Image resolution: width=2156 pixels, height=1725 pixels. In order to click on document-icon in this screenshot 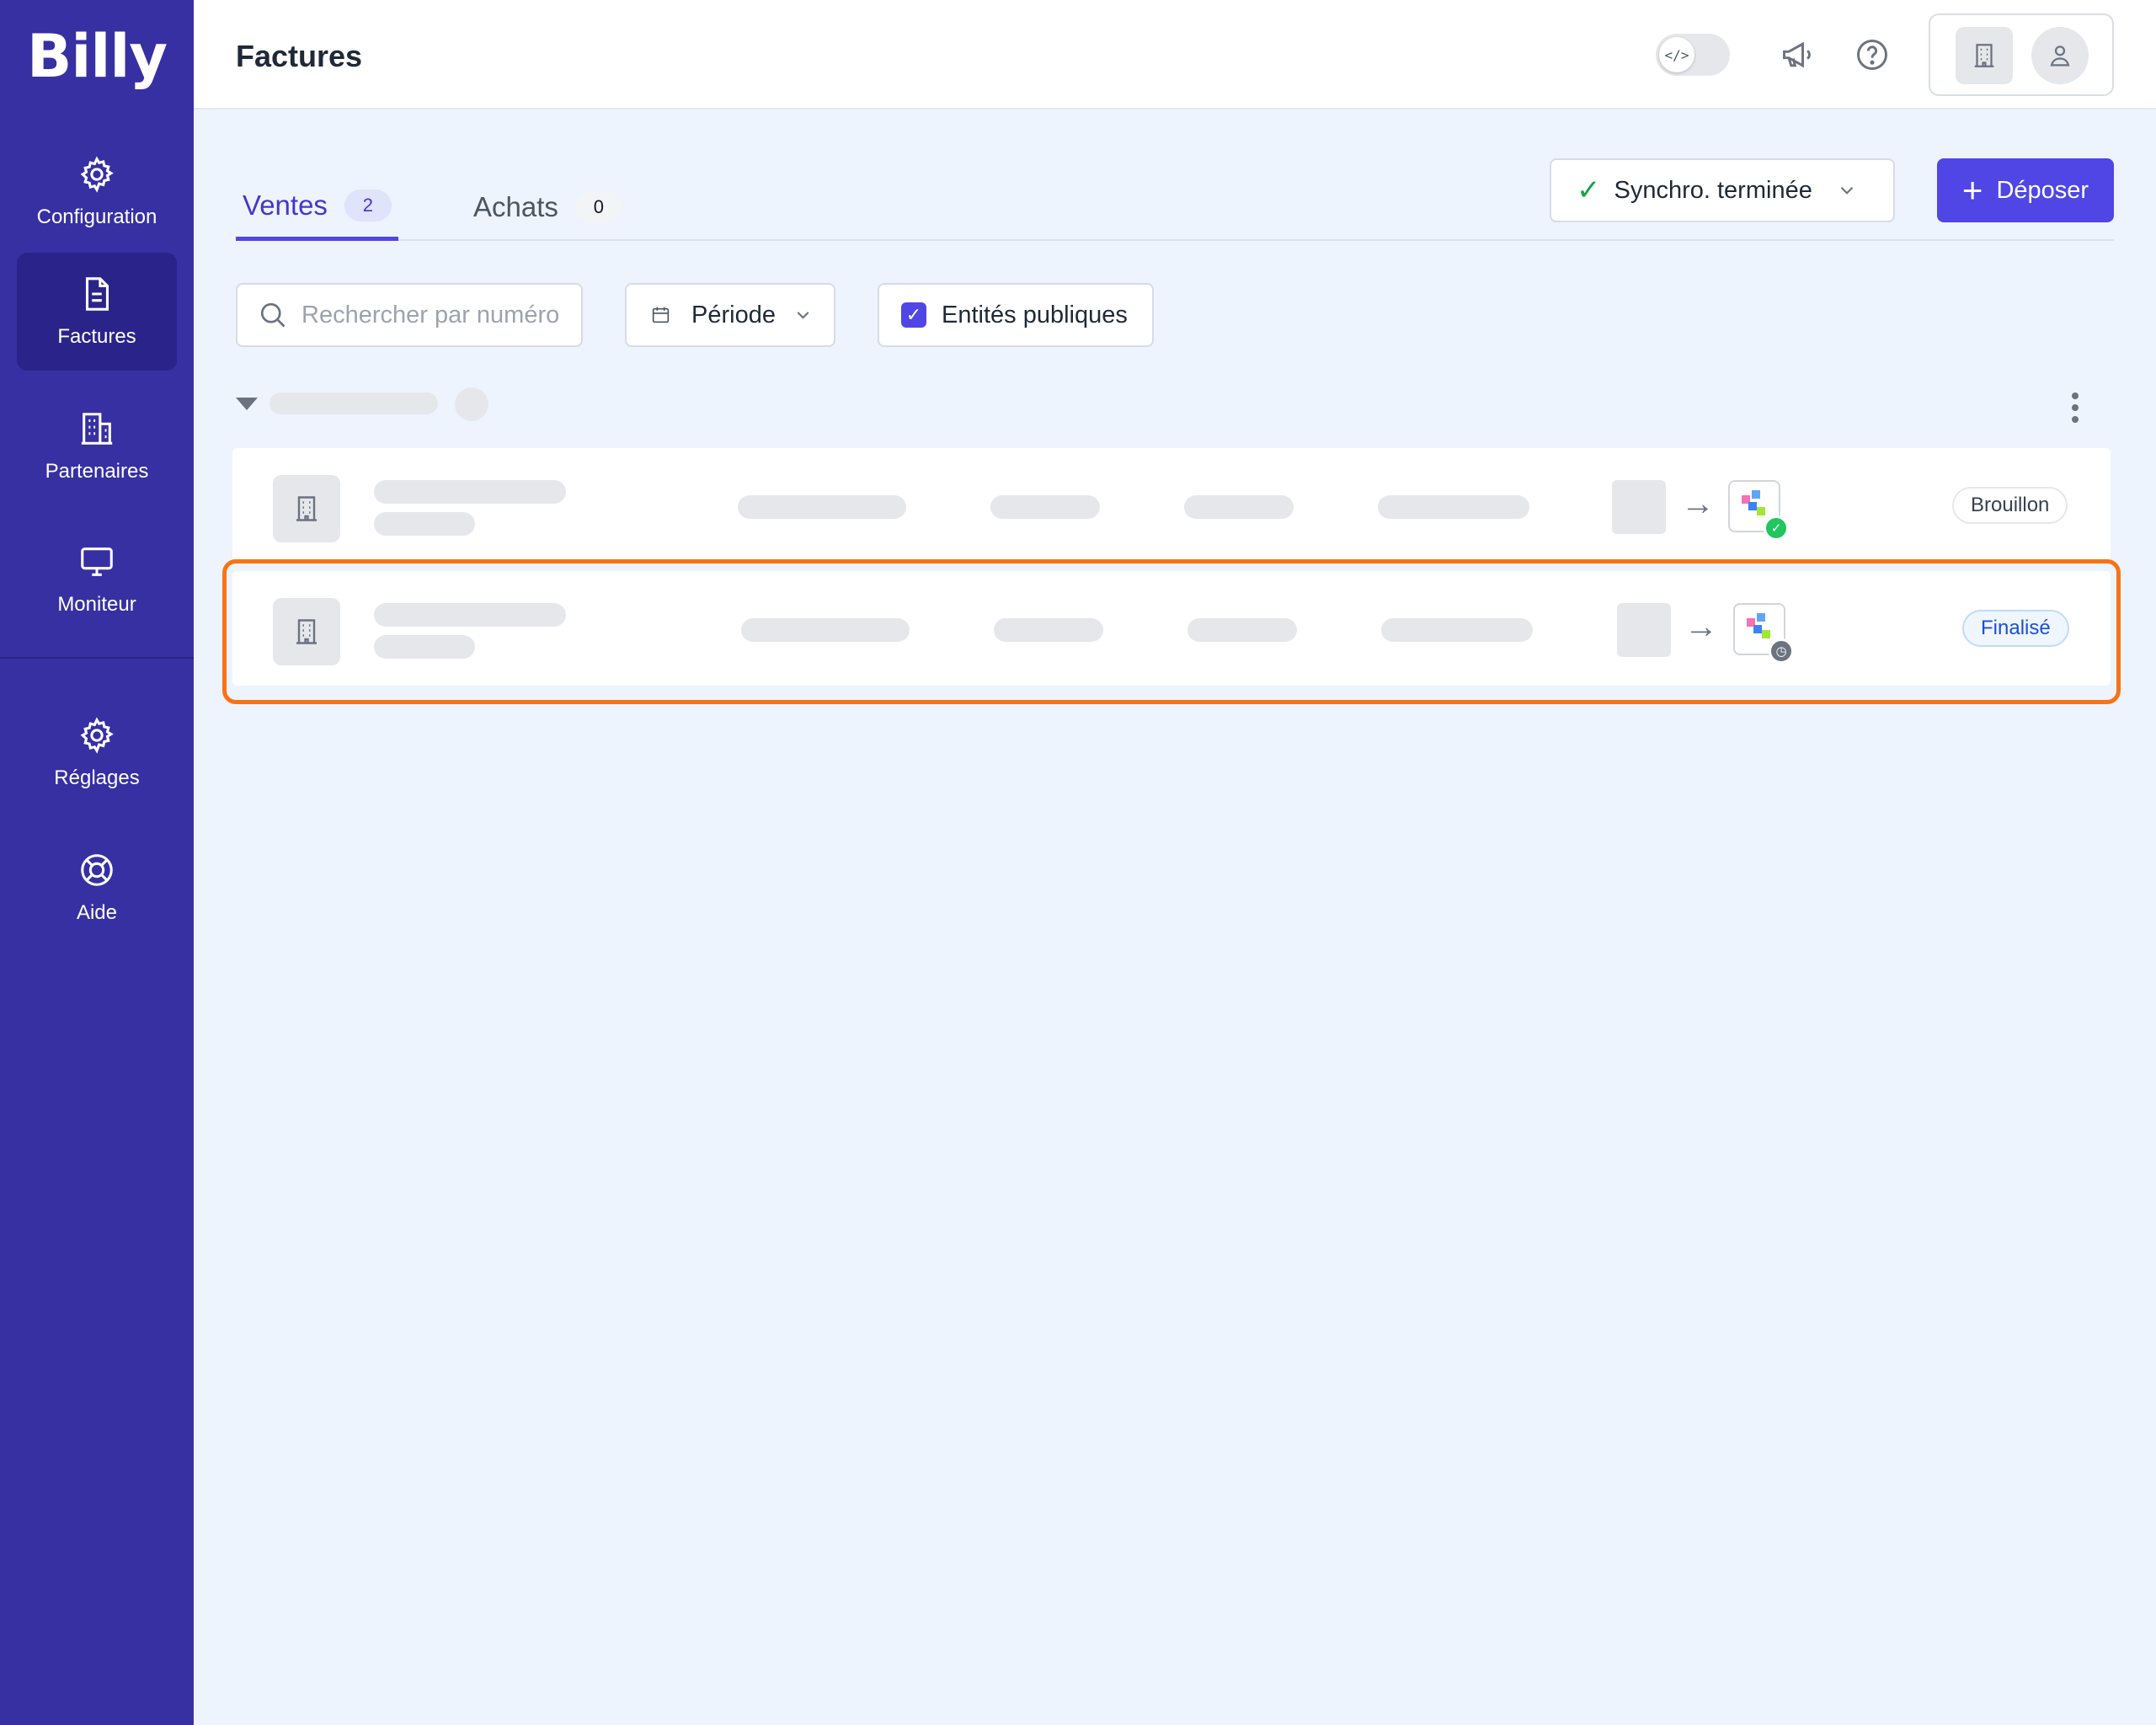, I will do `click(97, 294)`.